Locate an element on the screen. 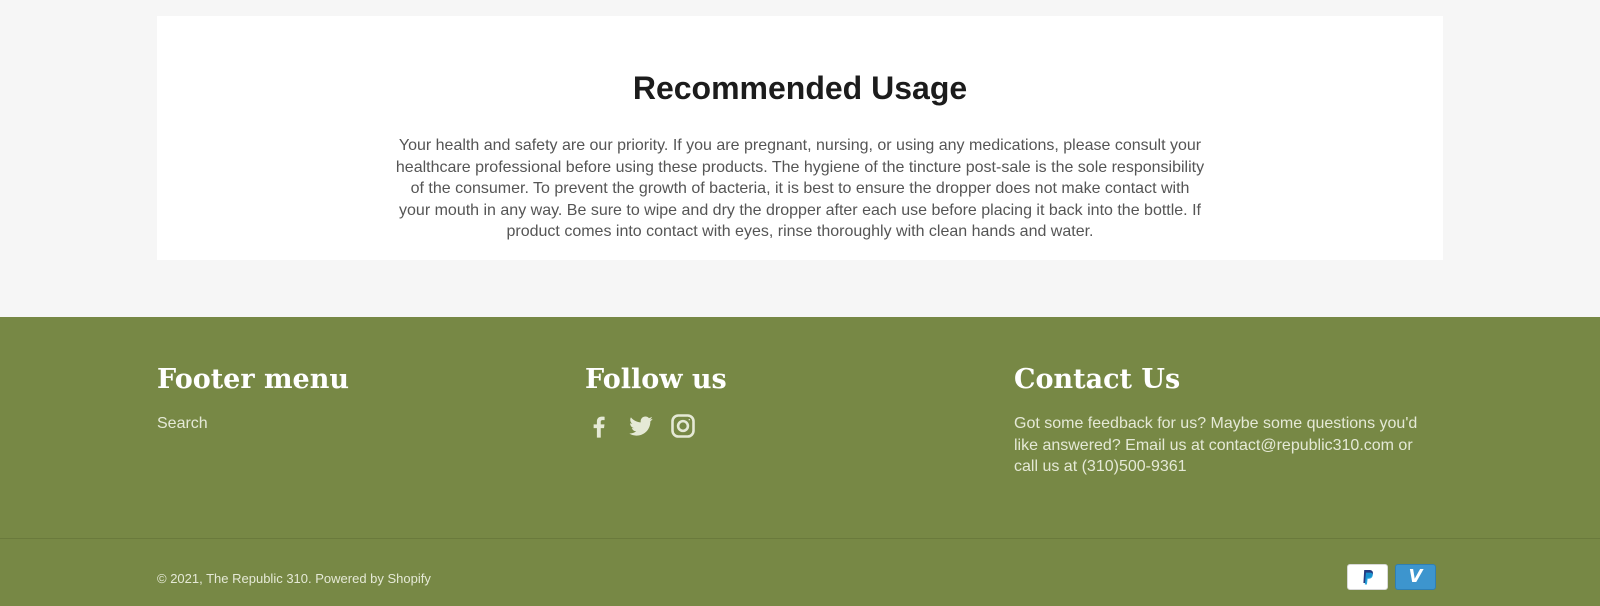 The width and height of the screenshot is (1600, 606). powered-by-shopify-link: Powered by Shopify is located at coordinates (373, 578).